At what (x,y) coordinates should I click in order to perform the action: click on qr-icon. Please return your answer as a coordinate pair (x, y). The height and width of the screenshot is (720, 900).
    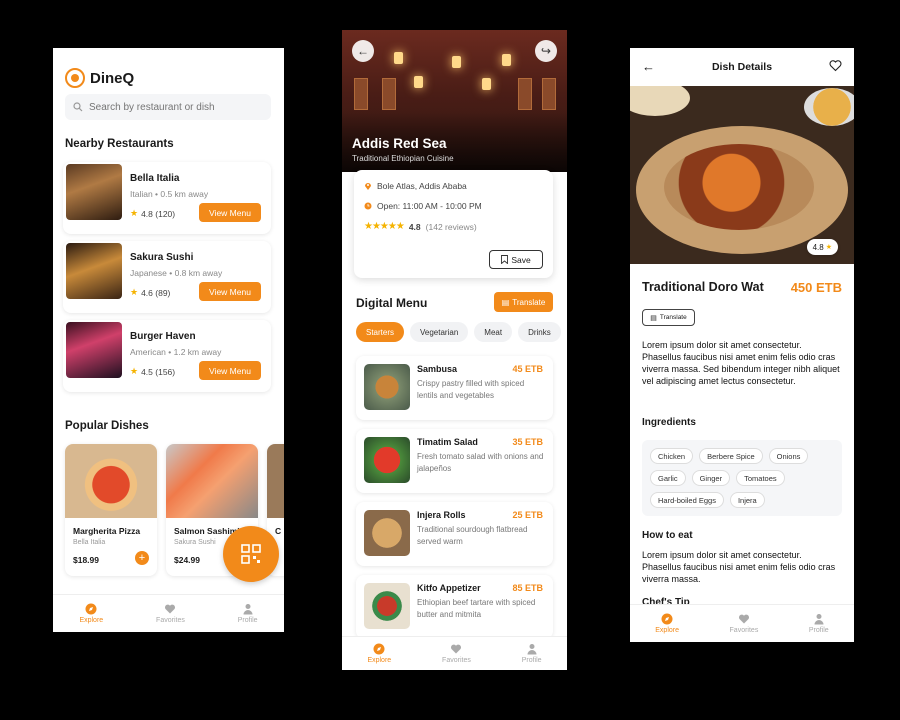
    Looking at the image, I should click on (251, 554).